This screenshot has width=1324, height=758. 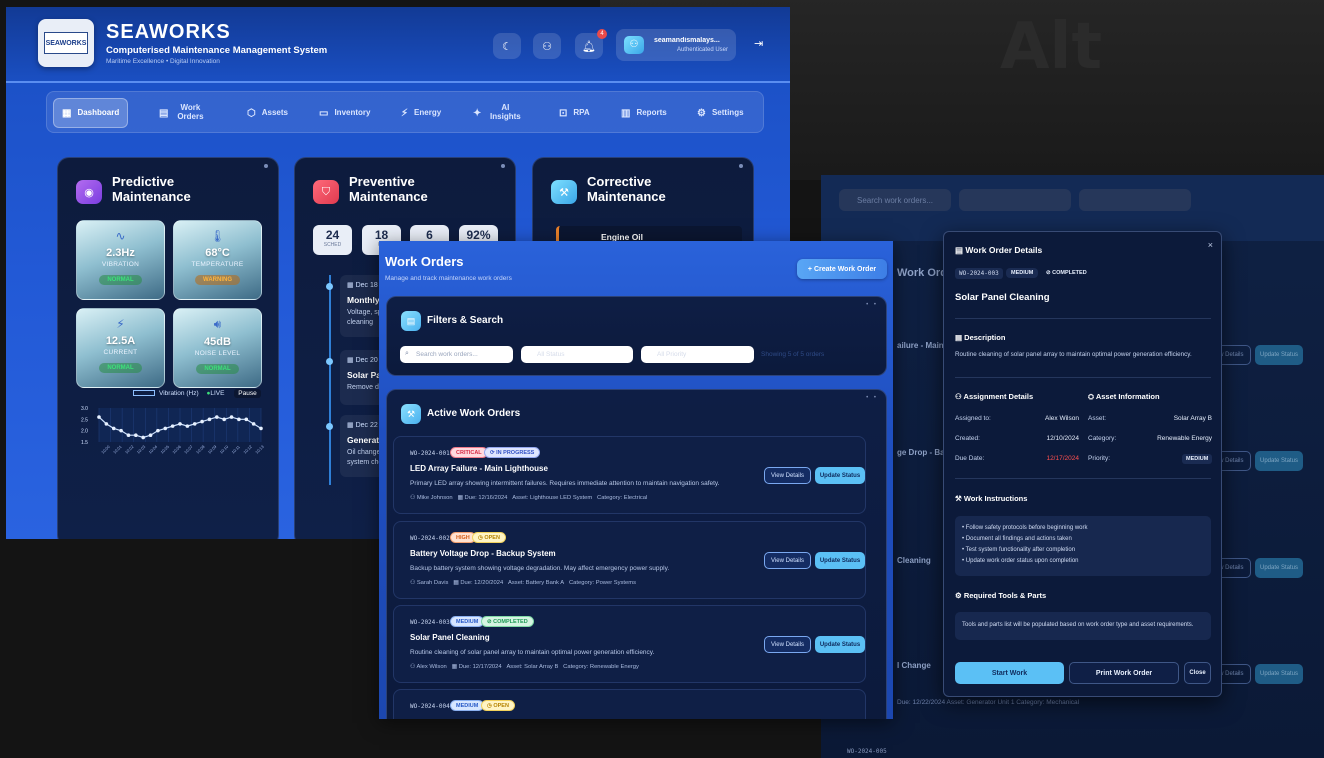 What do you see at coordinates (330, 380) in the screenshot?
I see `timeline-line` at bounding box center [330, 380].